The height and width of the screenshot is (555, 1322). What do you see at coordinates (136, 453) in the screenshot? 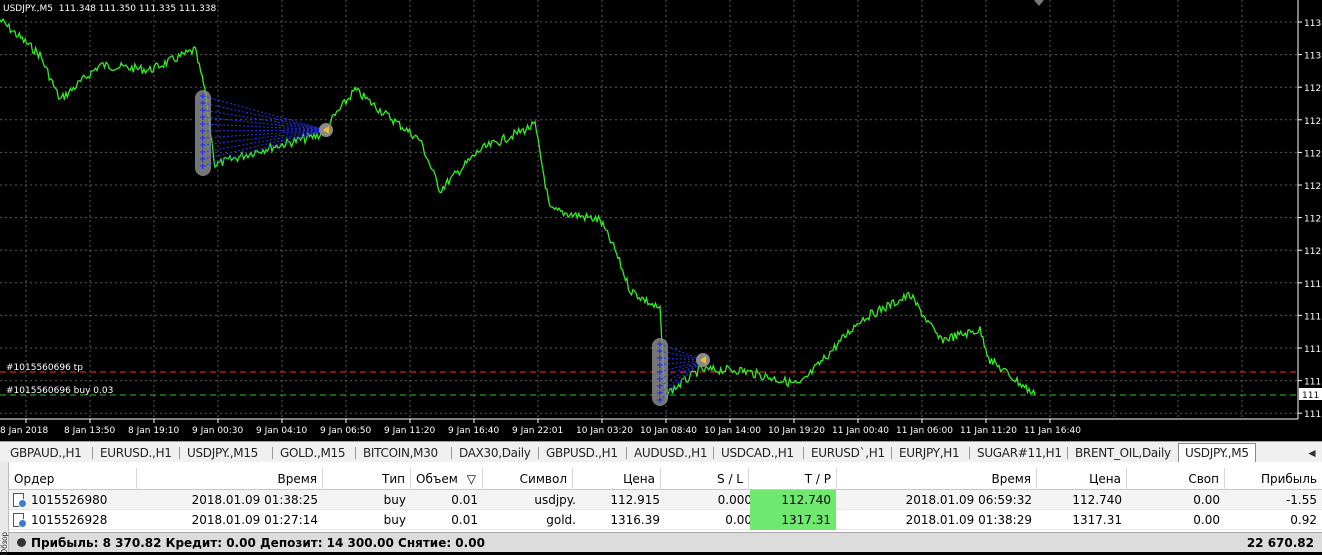
I see `tab-eurusd-h1: EURUSD.,H1` at bounding box center [136, 453].